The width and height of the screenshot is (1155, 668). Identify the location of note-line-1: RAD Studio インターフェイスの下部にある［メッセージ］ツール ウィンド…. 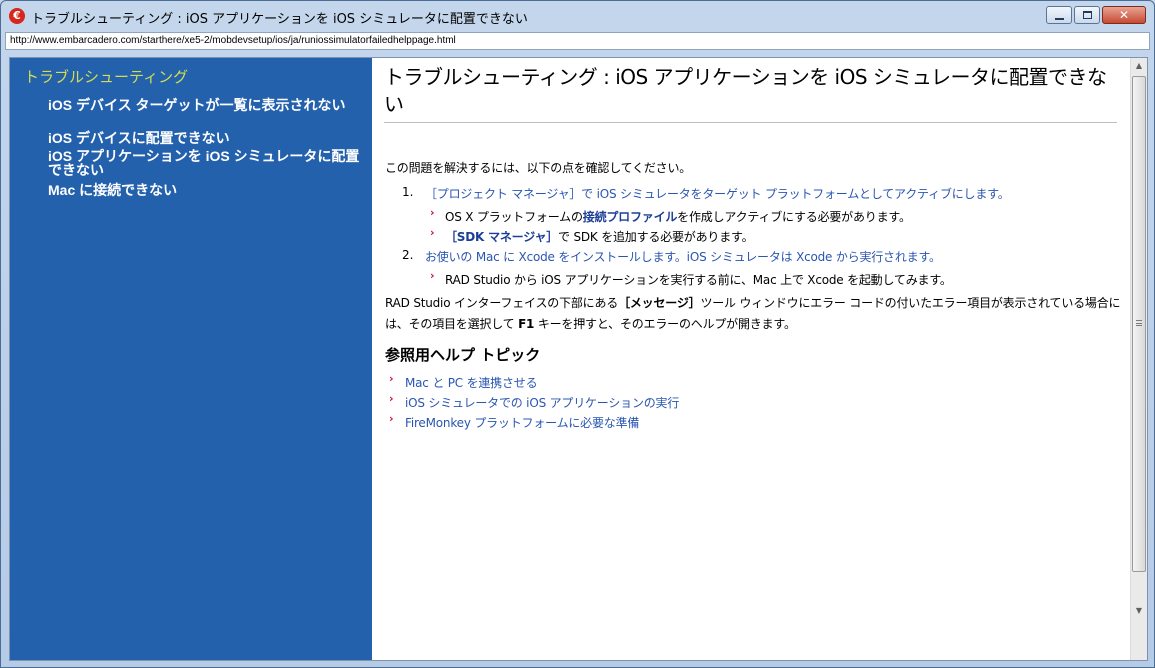
(753, 302).